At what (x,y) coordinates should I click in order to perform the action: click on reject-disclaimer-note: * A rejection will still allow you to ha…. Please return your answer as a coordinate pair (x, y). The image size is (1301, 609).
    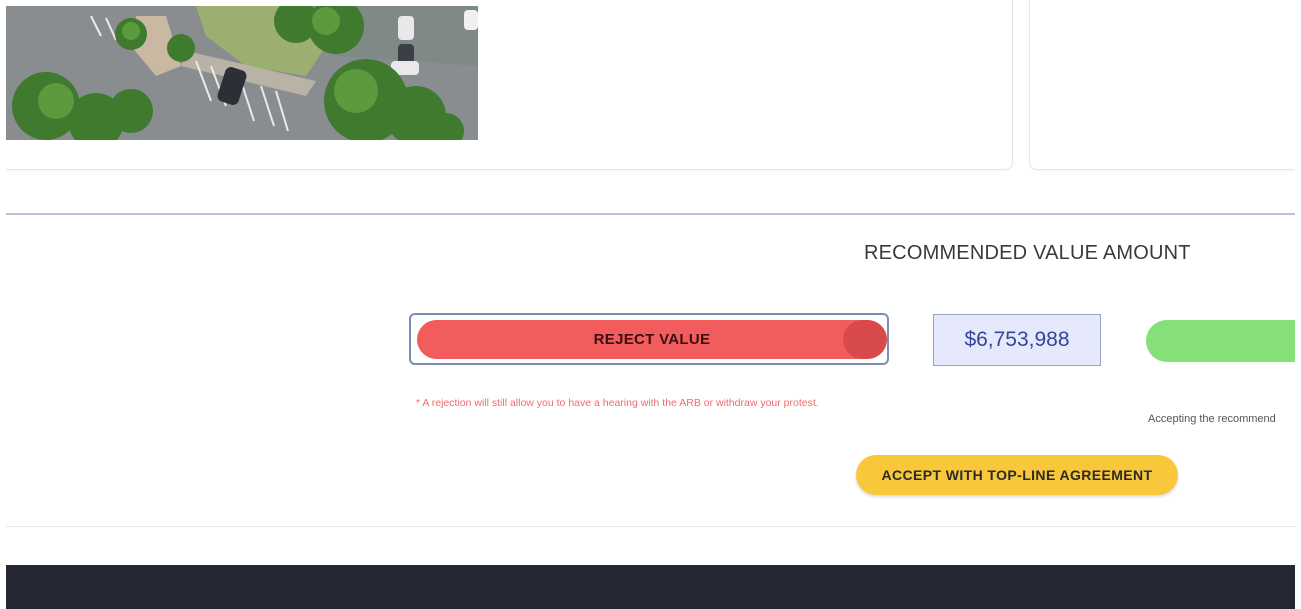
    Looking at the image, I should click on (617, 403).